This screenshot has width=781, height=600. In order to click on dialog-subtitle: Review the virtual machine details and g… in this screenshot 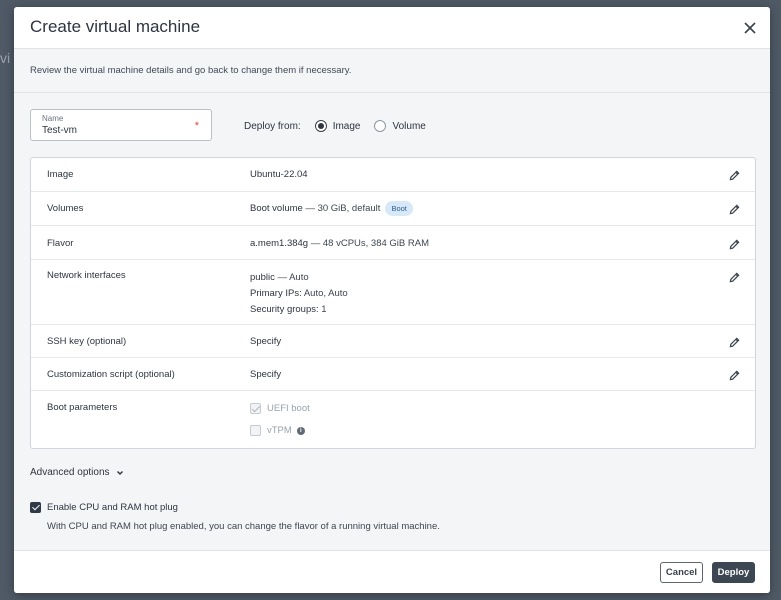, I will do `click(191, 70)`.